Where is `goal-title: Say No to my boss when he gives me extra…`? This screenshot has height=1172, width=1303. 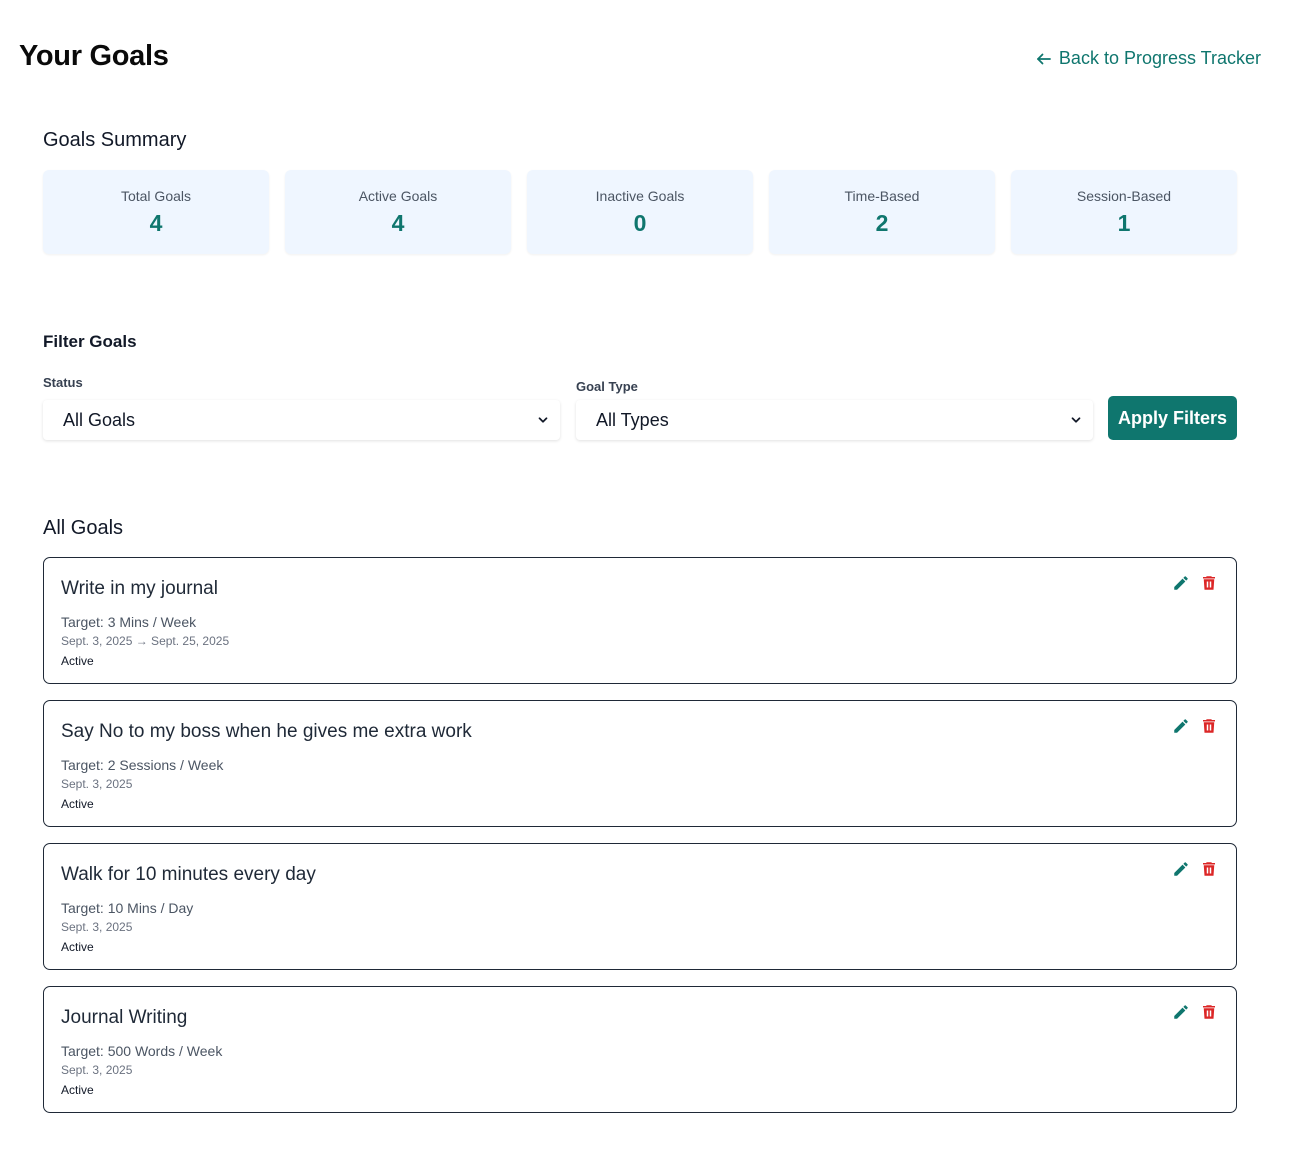 goal-title: Say No to my boss when he gives me extra… is located at coordinates (266, 731).